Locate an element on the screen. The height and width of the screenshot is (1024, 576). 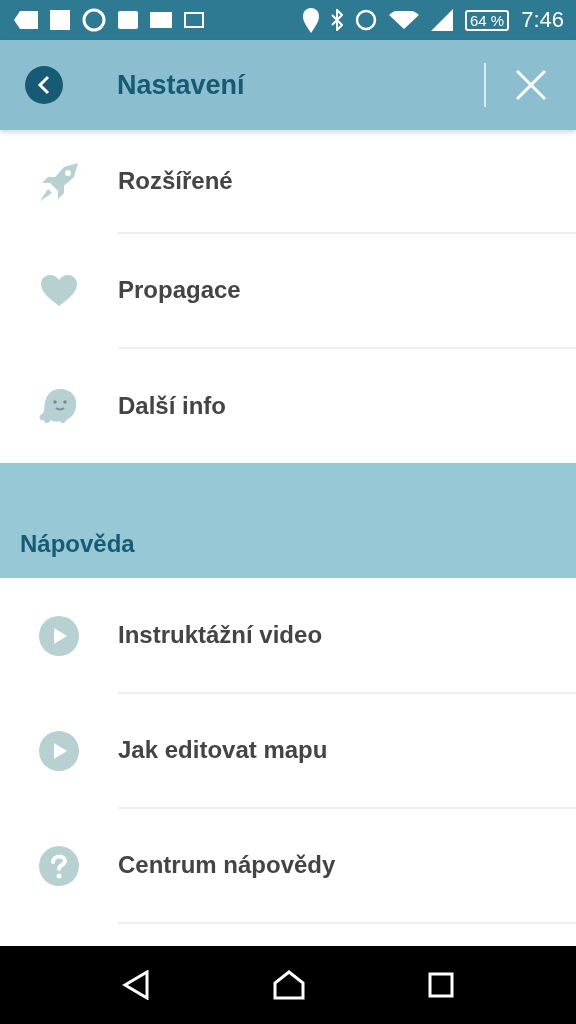
recents-nav-icon is located at coordinates (441, 985).